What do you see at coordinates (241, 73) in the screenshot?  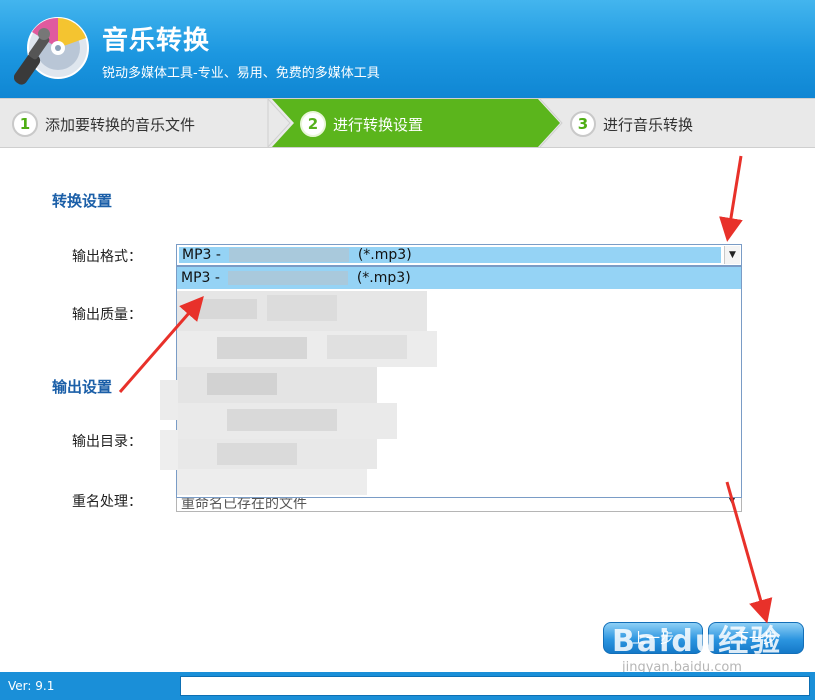 I see `app-subtitle: 锐动多媒体工具-专业、易用、免费的多媒体工具` at bounding box center [241, 73].